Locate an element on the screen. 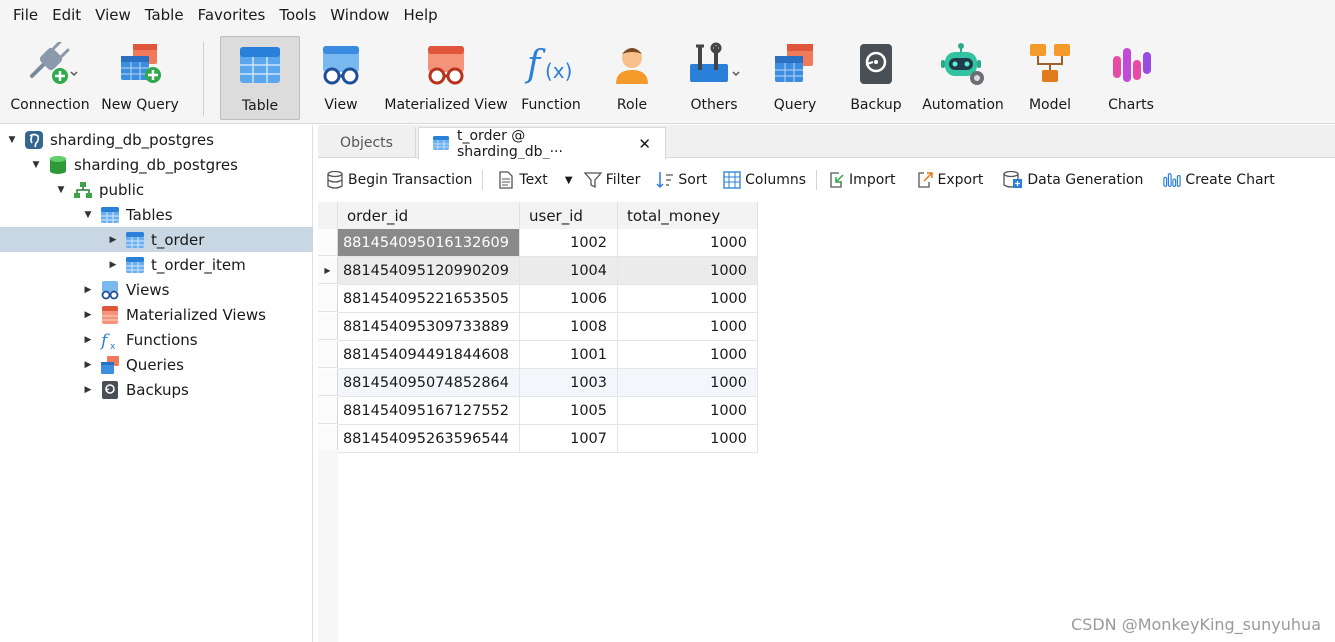 This screenshot has height=642, width=1335. menu-edit: Edit is located at coordinates (66, 15).